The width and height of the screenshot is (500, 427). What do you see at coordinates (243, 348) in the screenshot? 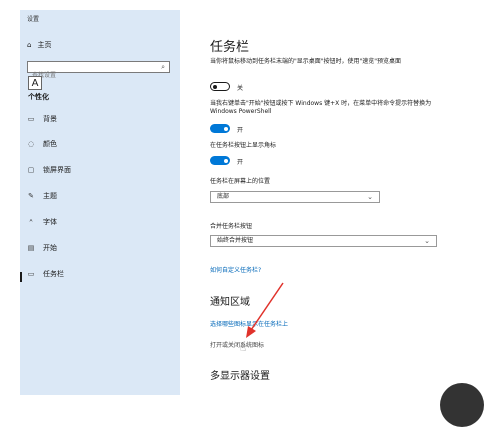
I see `cursor-icon: ☝` at bounding box center [243, 348].